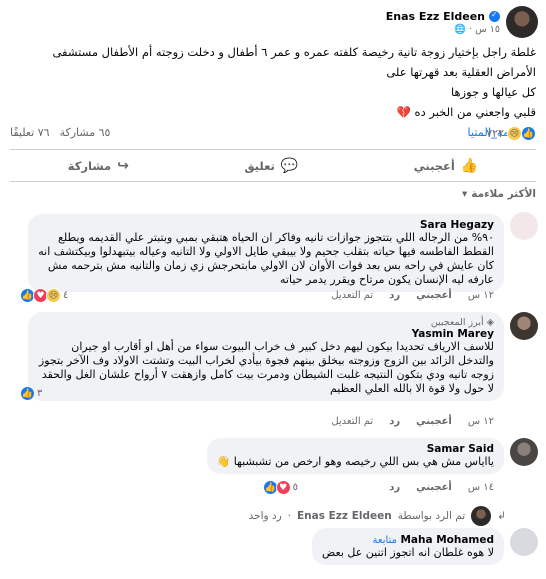 This screenshot has width=546, height=579. Describe the element at coordinates (273, 135) in the screenshot. I see `reactions-summary: ٧٢٢ 😢 👍 ٦٥ مشاركة ٧٦ تعليقًا` at that location.